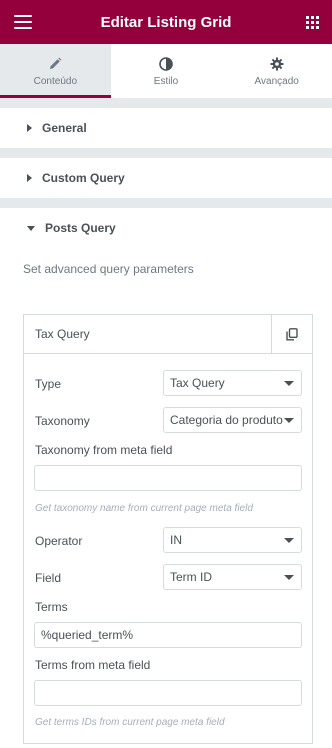 This screenshot has width=332, height=748. What do you see at coordinates (80, 228) in the screenshot?
I see `section-posts-query-label: Posts Query` at bounding box center [80, 228].